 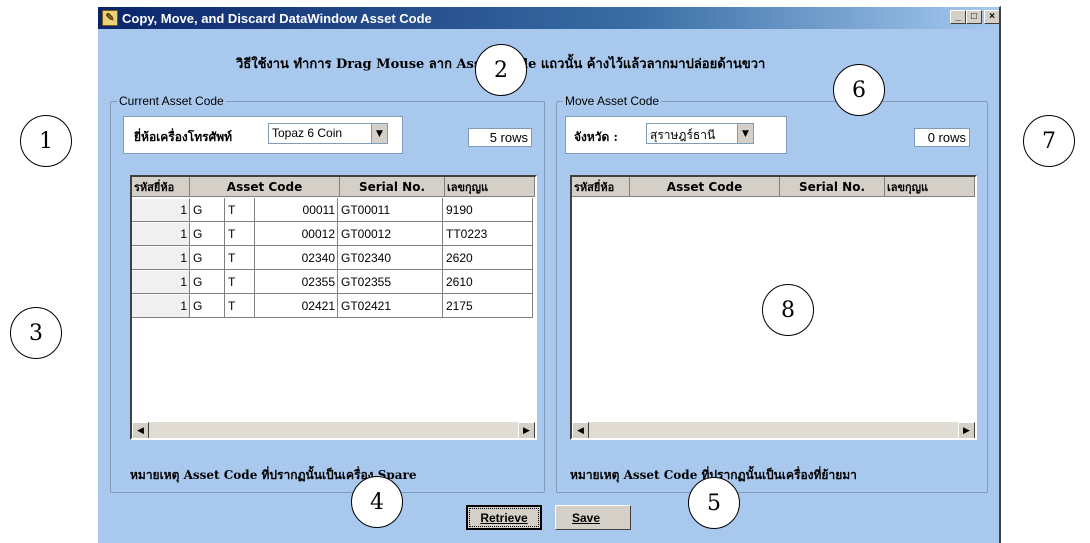 I want to click on table-row: 1 G T 00012 GT00012 TT0223, so click(x=332, y=234).